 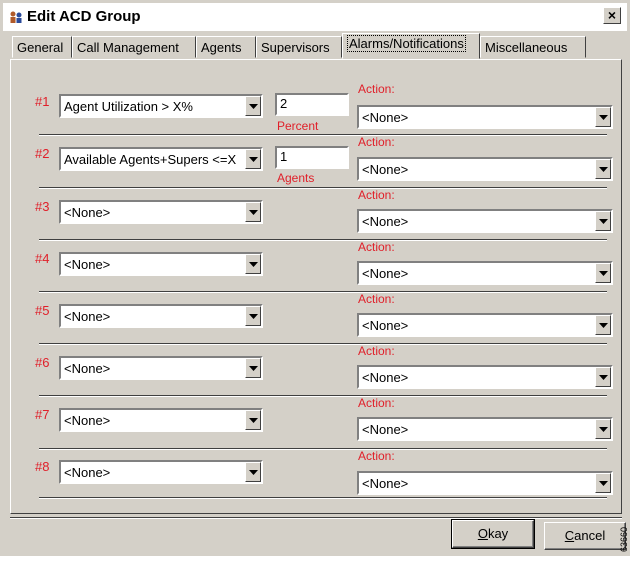 I want to click on alarm-number: #6, so click(x=42, y=362).